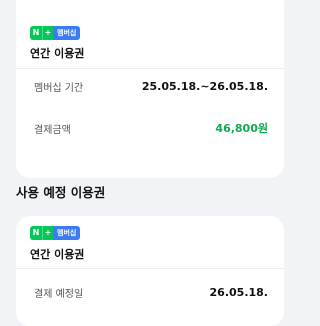  I want to click on membership-period-label: 멤버십 기간, so click(59, 88).